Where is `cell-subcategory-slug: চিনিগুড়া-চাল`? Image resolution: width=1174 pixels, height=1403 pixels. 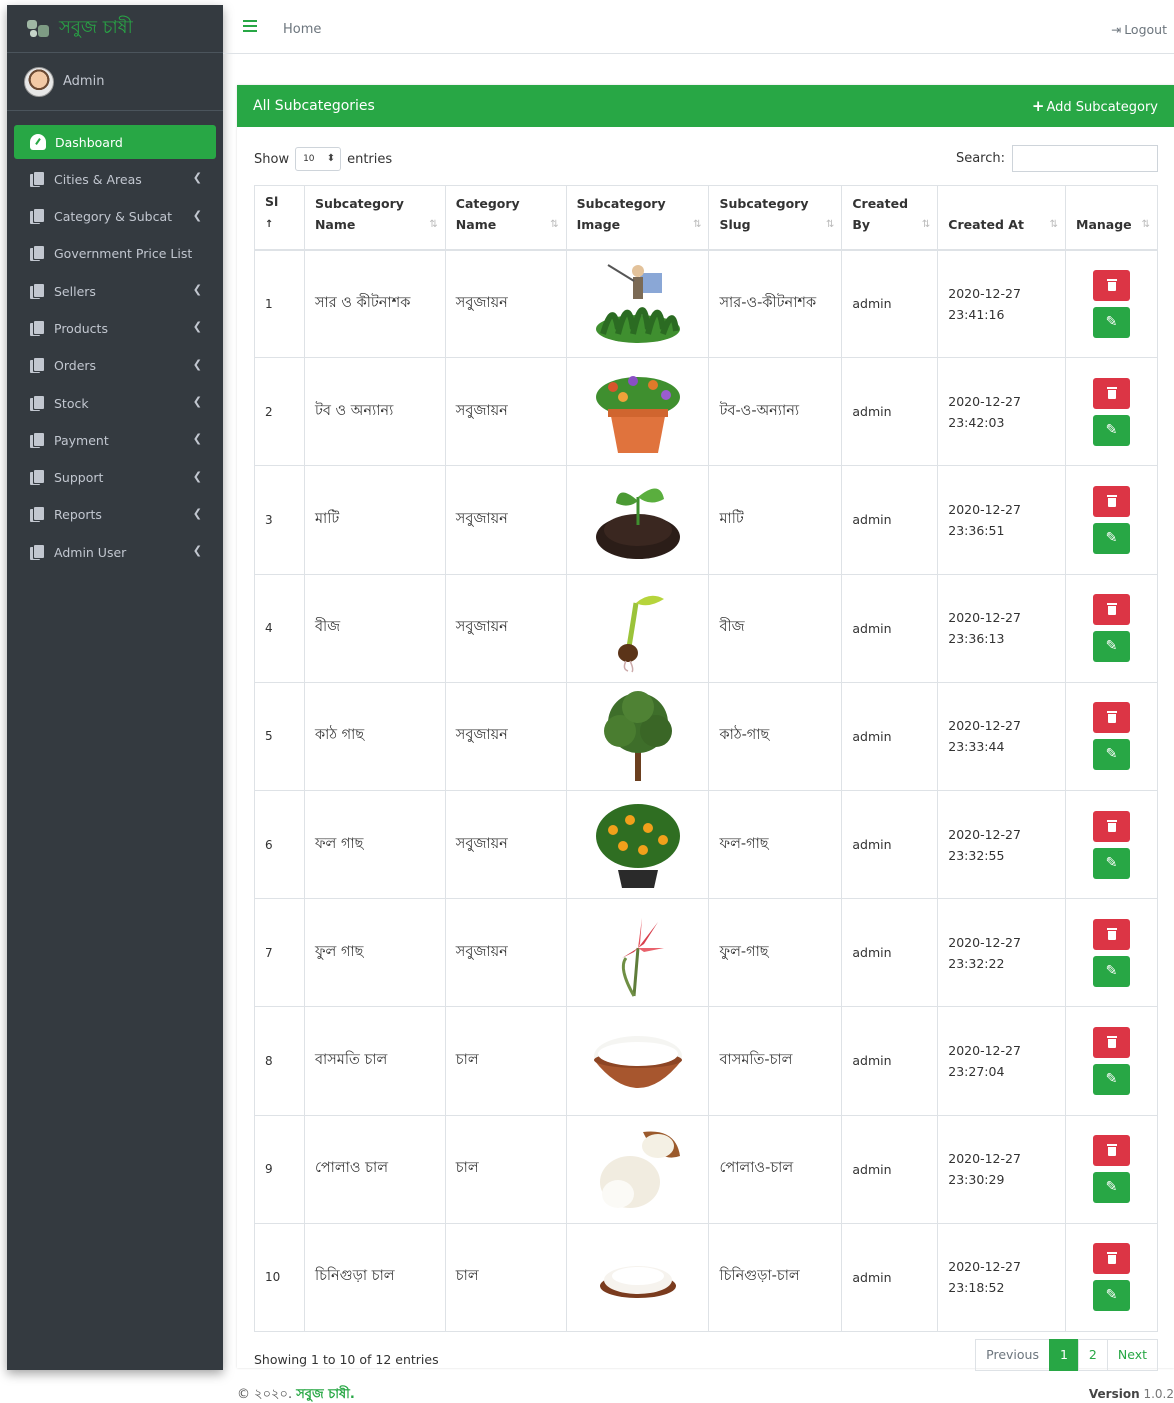
cell-subcategory-slug: চিনিগুড়া-চাল is located at coordinates (775, 1277).